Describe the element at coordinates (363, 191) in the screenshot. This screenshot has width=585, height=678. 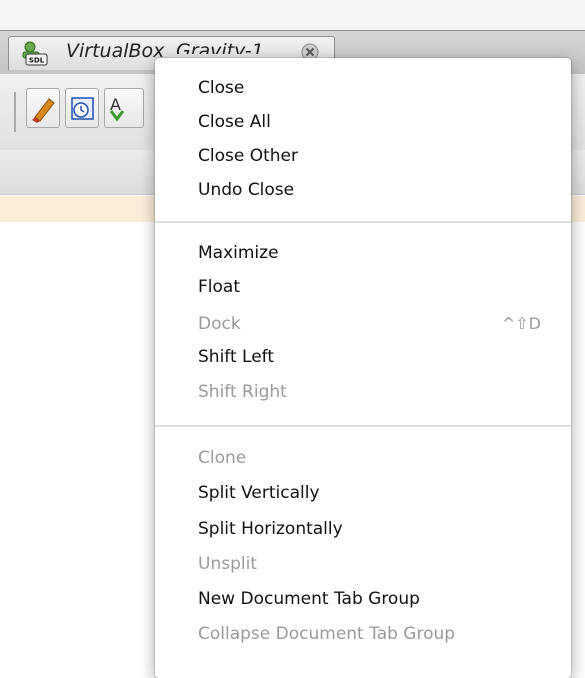
I see `menu-item-undo-close: Undo Close` at that location.